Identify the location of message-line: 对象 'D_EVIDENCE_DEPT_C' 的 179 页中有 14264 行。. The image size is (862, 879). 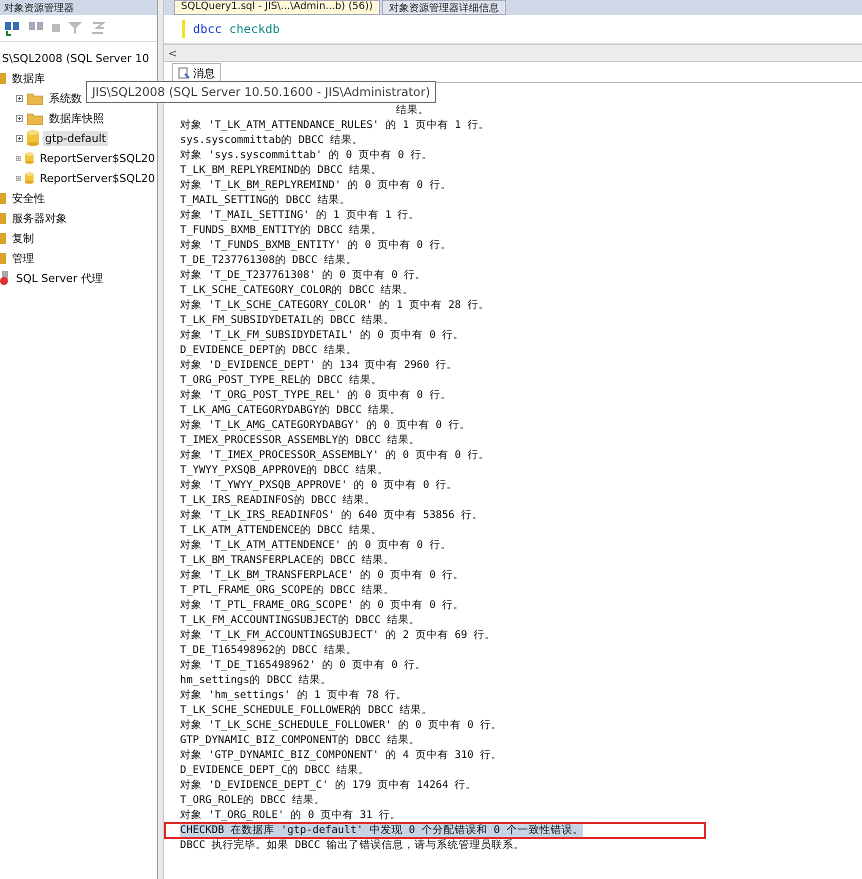
(328, 785).